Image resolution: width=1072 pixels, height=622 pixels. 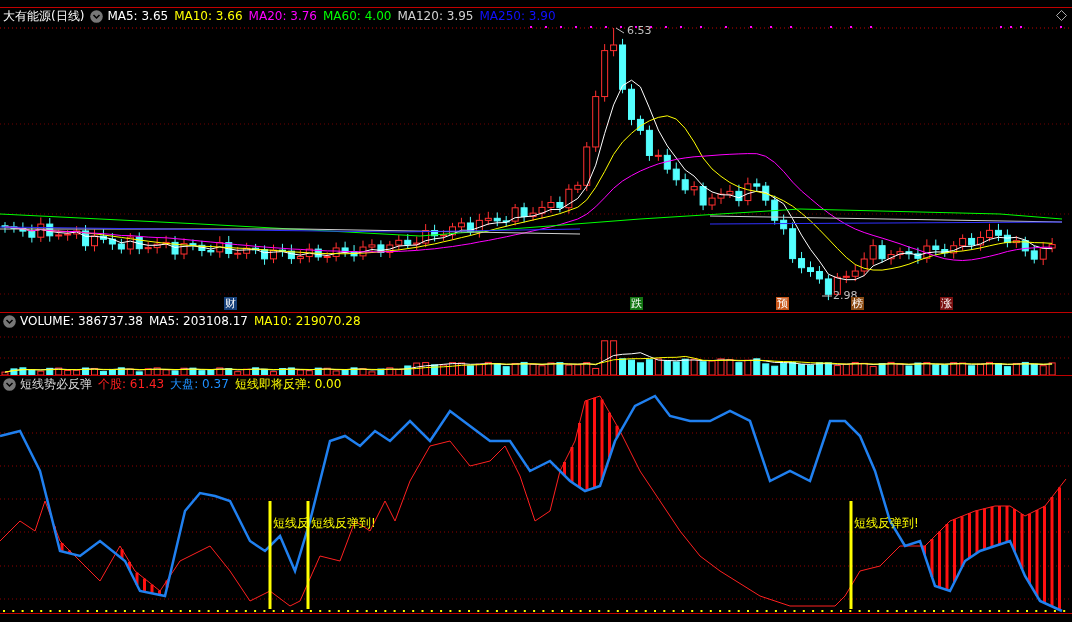 What do you see at coordinates (138, 16) in the screenshot?
I see `indicator-value: MA5: 3.65` at bounding box center [138, 16].